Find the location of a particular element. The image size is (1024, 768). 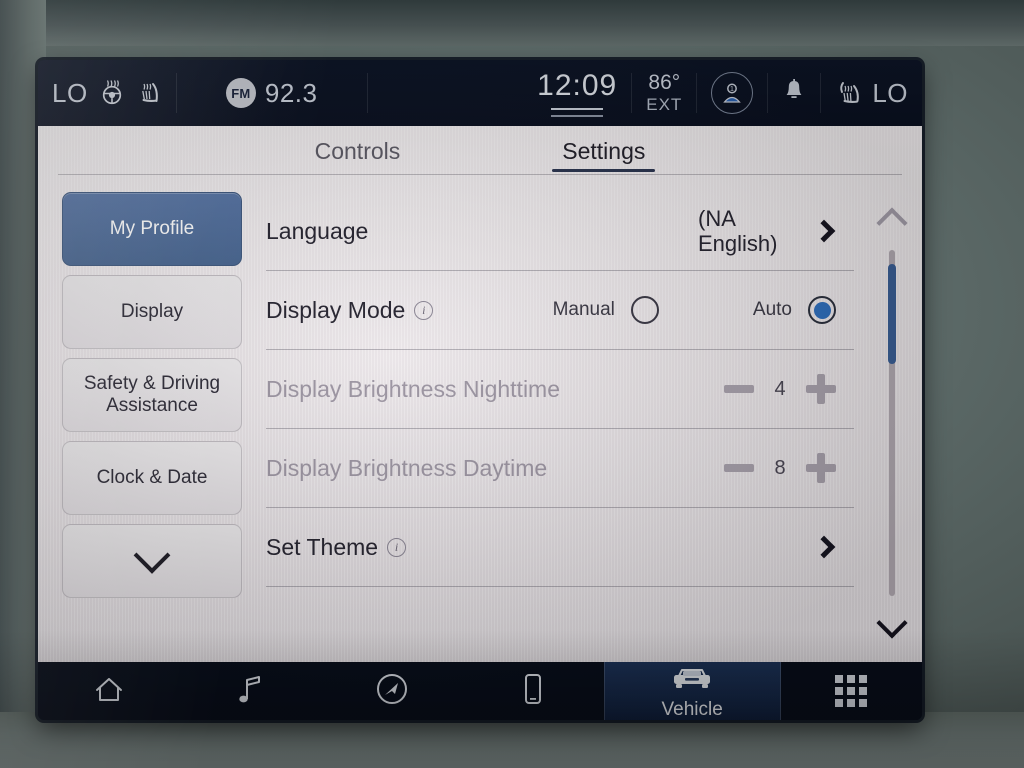

setting-row-display-brightness-daytime: Display Brightness Daytime 8 is located at coordinates (560, 468).